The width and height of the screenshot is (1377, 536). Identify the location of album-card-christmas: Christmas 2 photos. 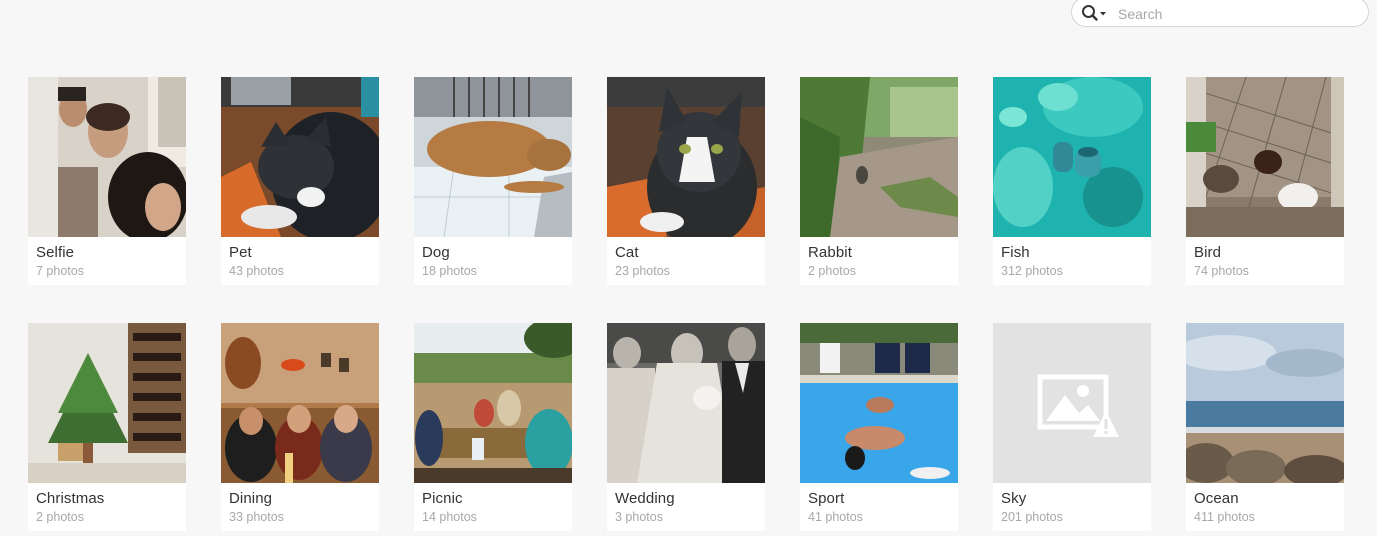
(107, 427).